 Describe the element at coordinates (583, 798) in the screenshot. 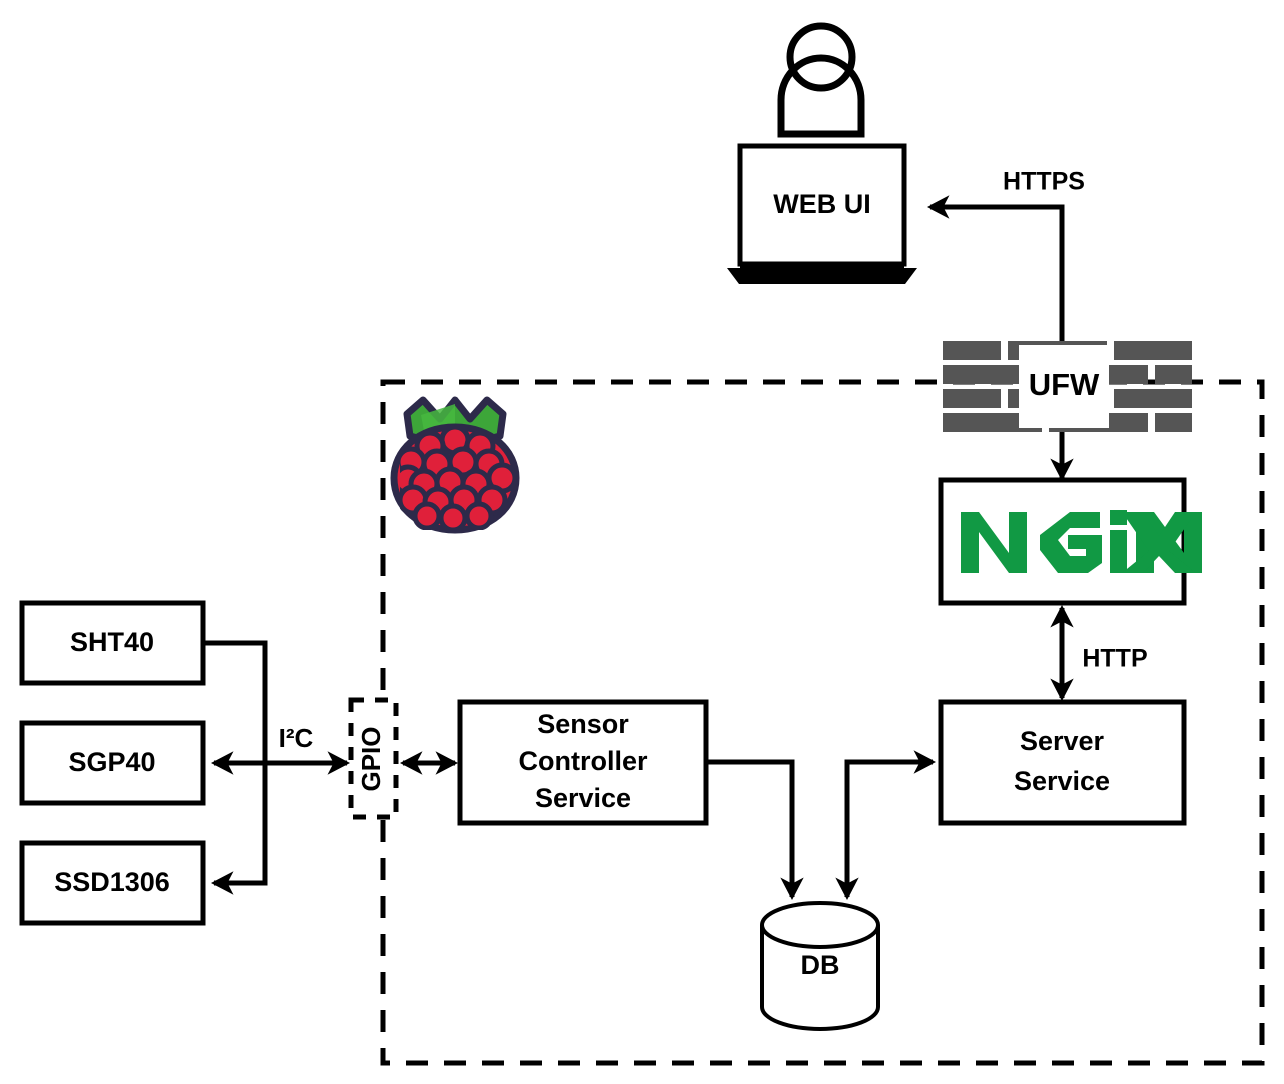

I see `sensor-controller-label-line3: Service` at that location.